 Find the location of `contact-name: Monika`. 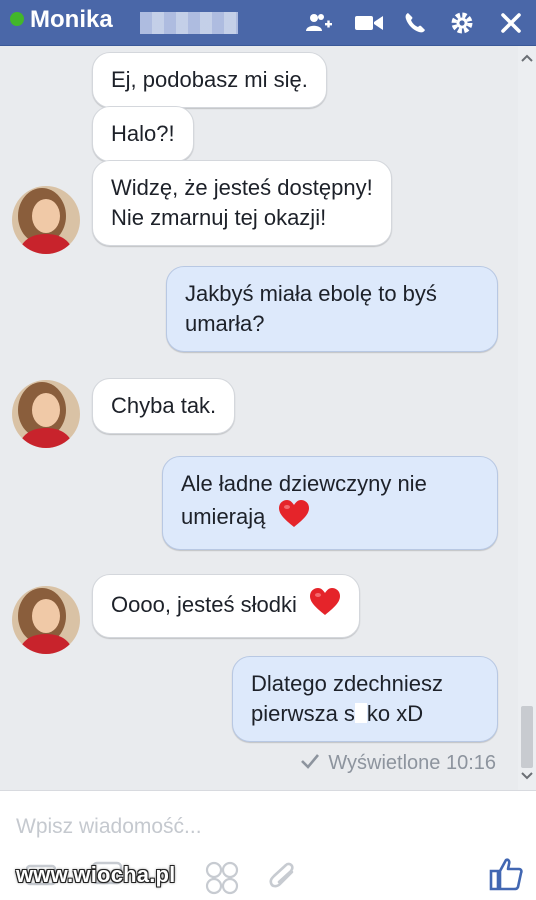

contact-name: Monika is located at coordinates (71, 20).